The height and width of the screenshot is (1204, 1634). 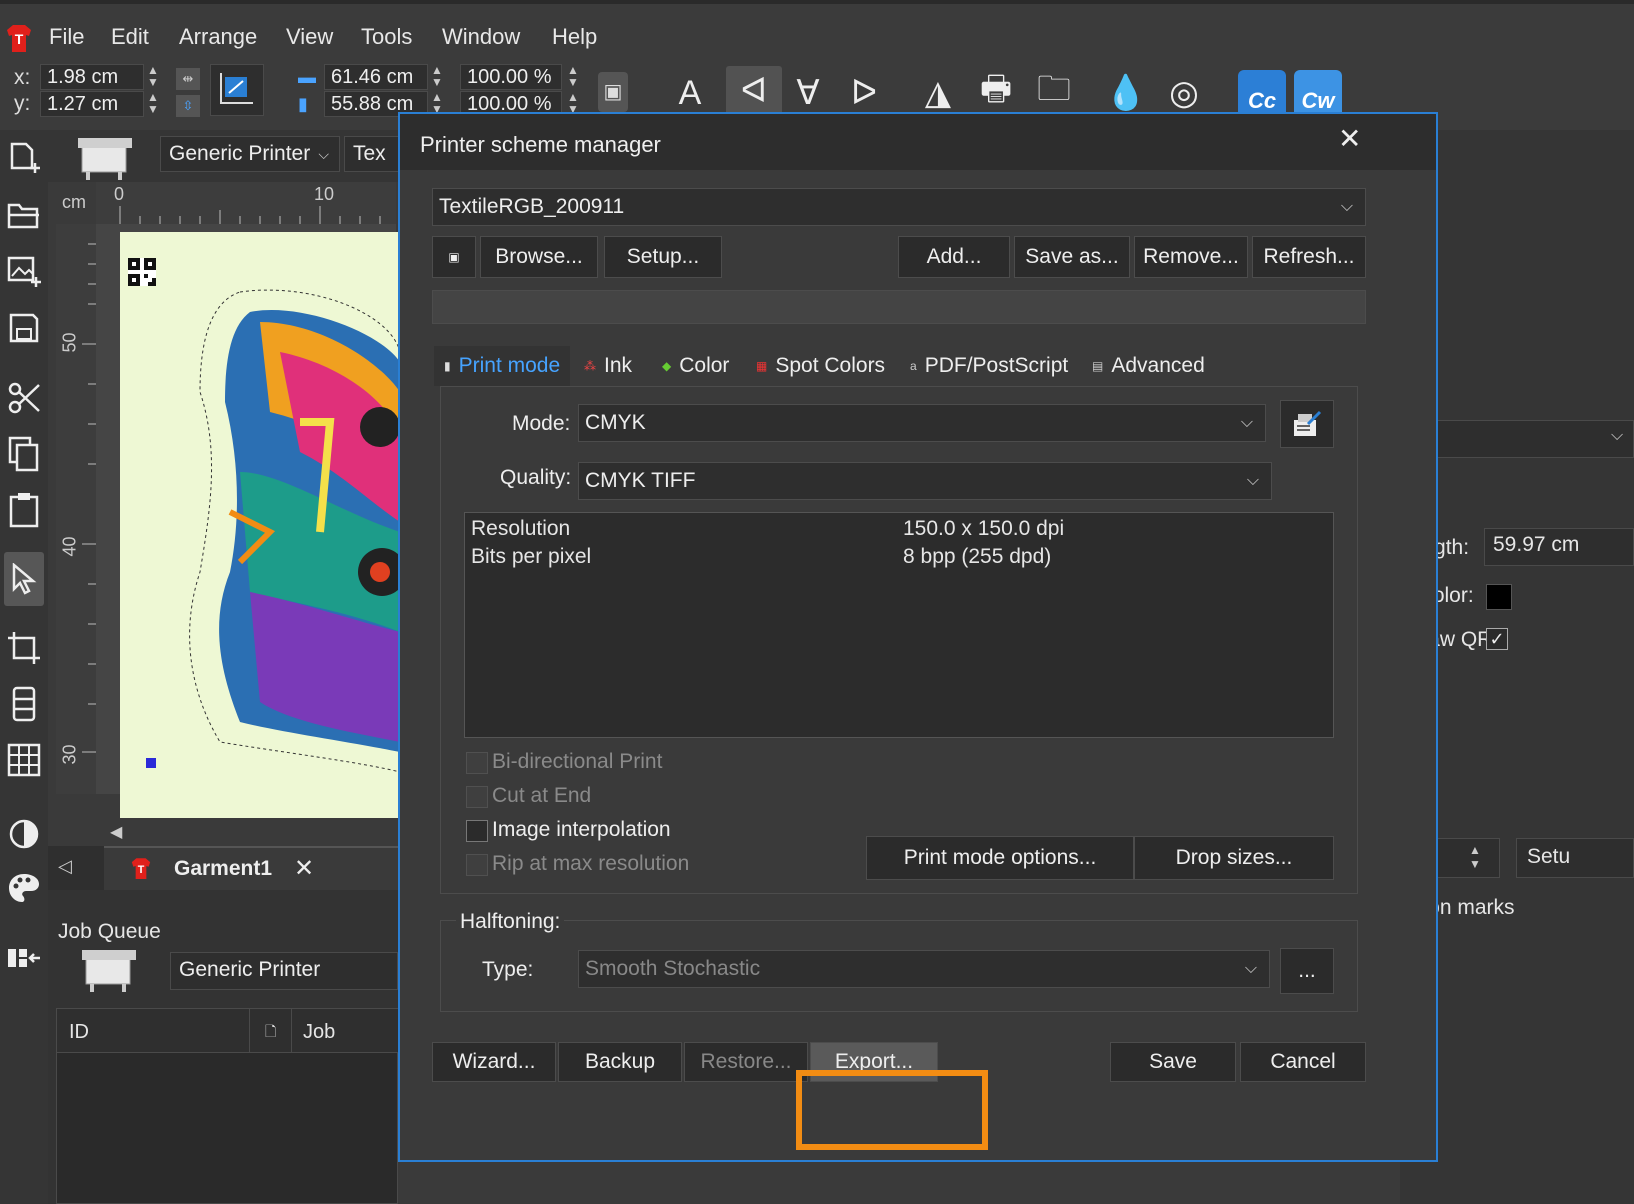 What do you see at coordinates (1575, 858) in the screenshot?
I see `setup-button: Setu` at bounding box center [1575, 858].